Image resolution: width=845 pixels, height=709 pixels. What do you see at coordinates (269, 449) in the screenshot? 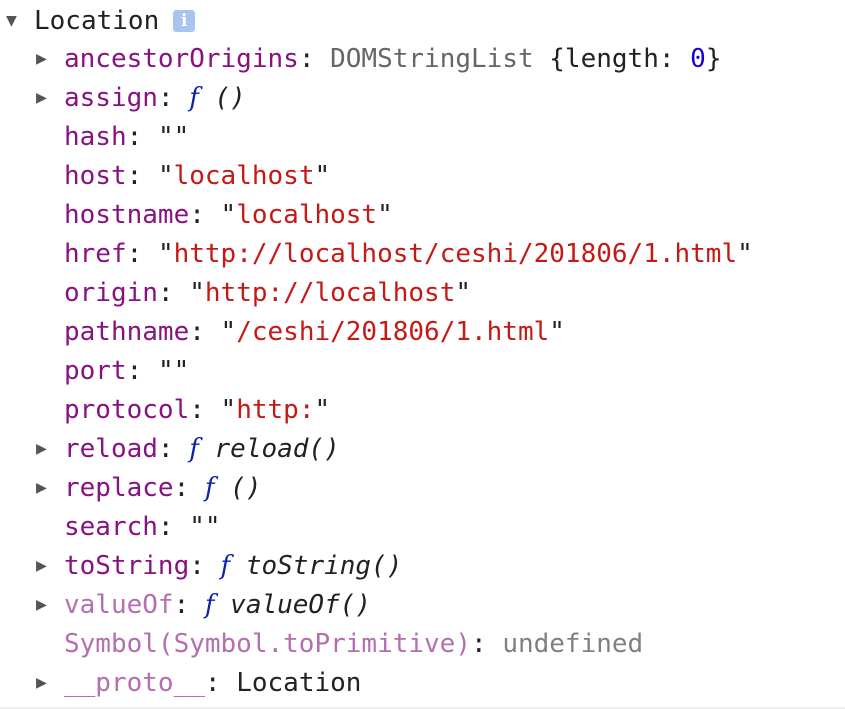
I see `function-signature: reload()` at bounding box center [269, 449].